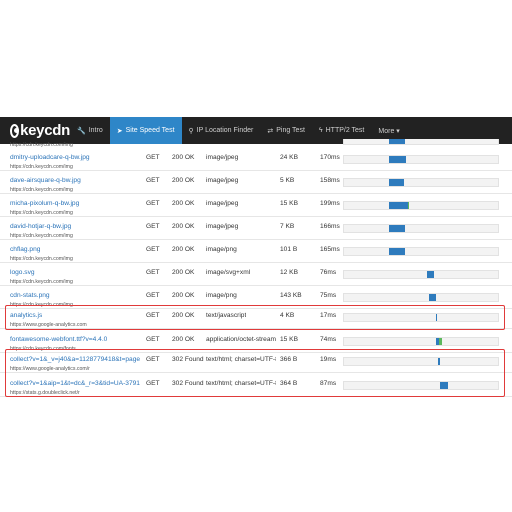 The image size is (512, 512). What do you see at coordinates (90, 130) in the screenshot?
I see `nav-item-intro: 🔧 Intro` at bounding box center [90, 130].